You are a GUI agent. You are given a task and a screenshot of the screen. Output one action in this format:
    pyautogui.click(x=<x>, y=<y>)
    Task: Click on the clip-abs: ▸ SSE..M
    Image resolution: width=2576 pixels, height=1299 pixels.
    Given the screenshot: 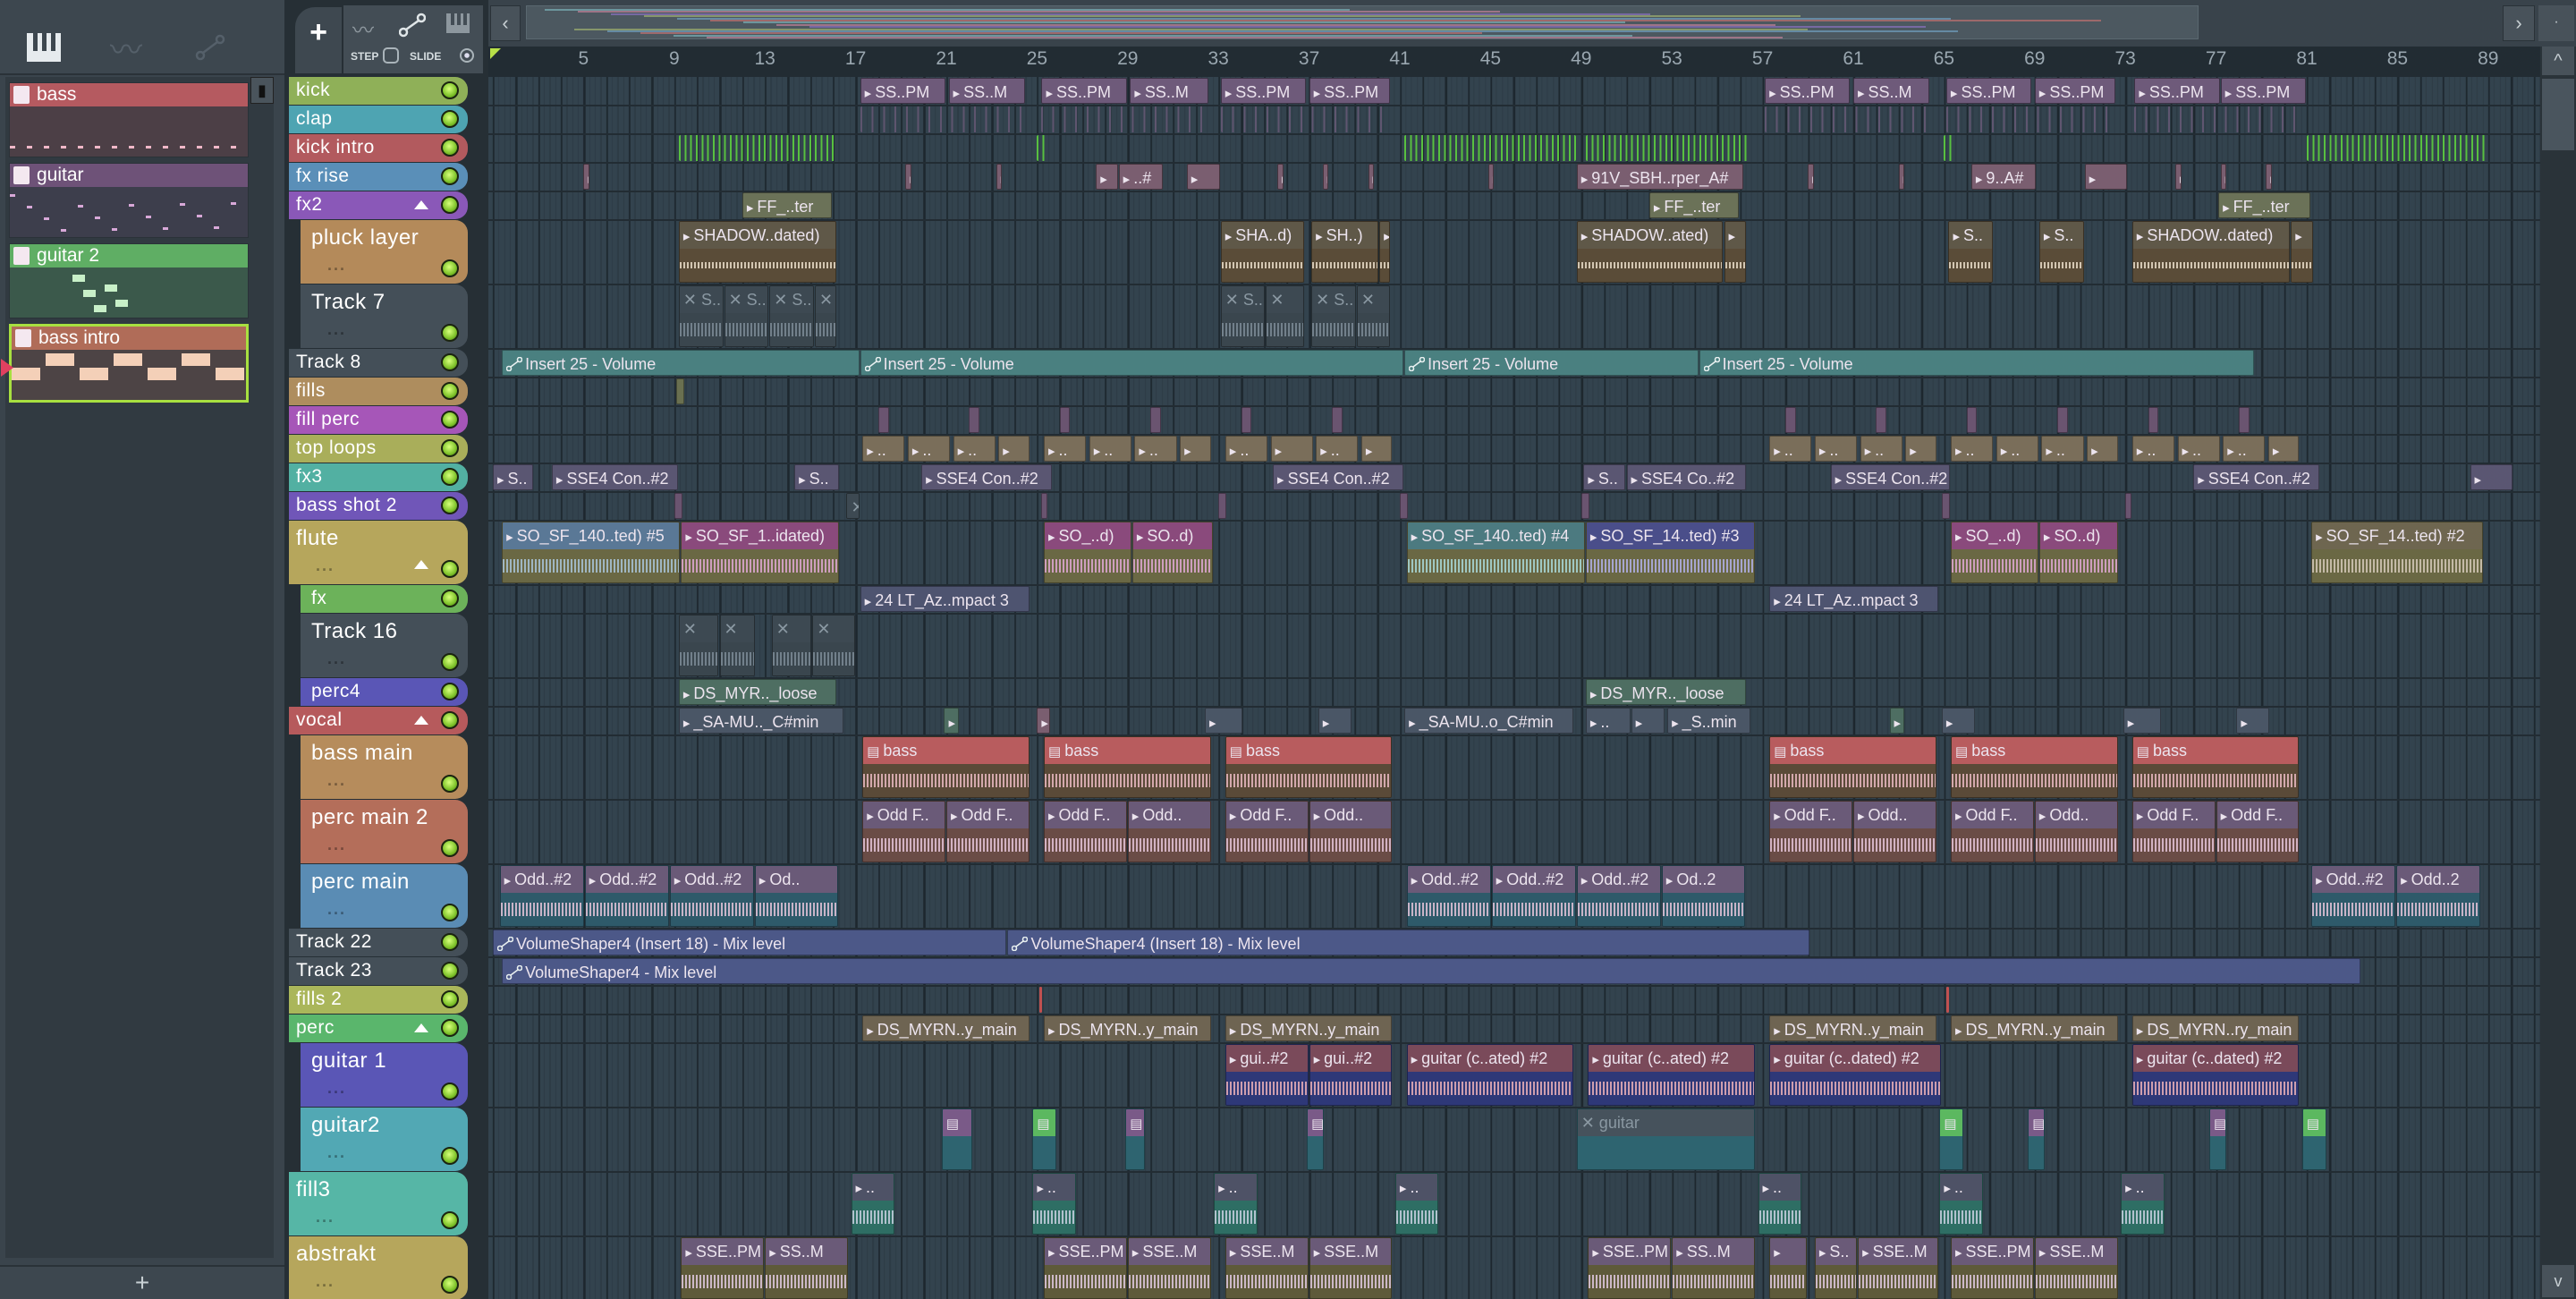 What is the action you would take?
    pyautogui.click(x=1169, y=1268)
    